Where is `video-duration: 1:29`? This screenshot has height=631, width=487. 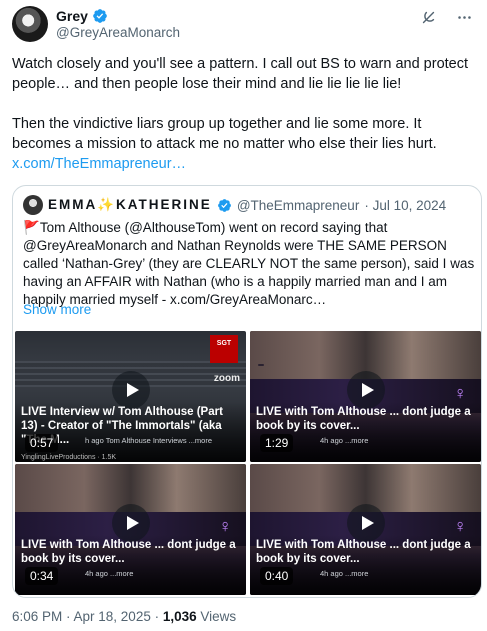
video-duration: 1:29 is located at coordinates (277, 443).